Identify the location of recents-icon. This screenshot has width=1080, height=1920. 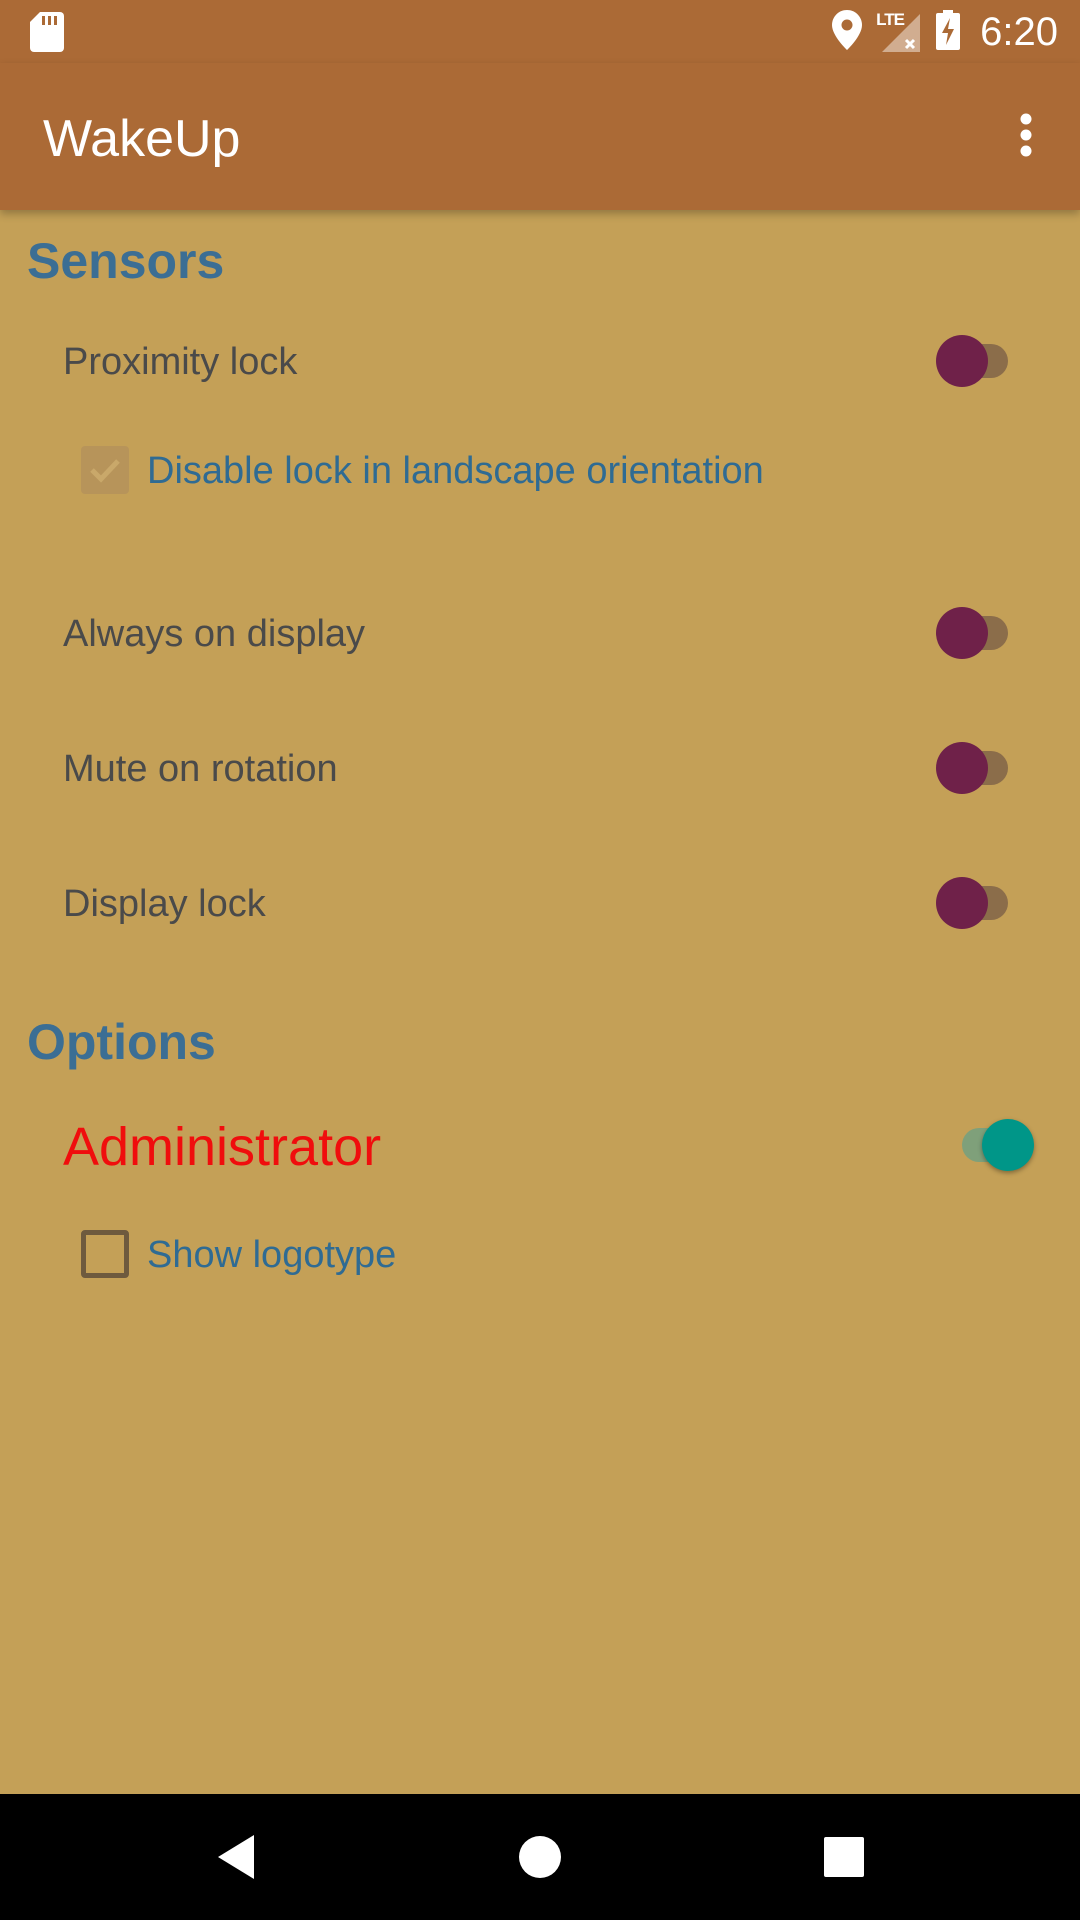
(844, 1857).